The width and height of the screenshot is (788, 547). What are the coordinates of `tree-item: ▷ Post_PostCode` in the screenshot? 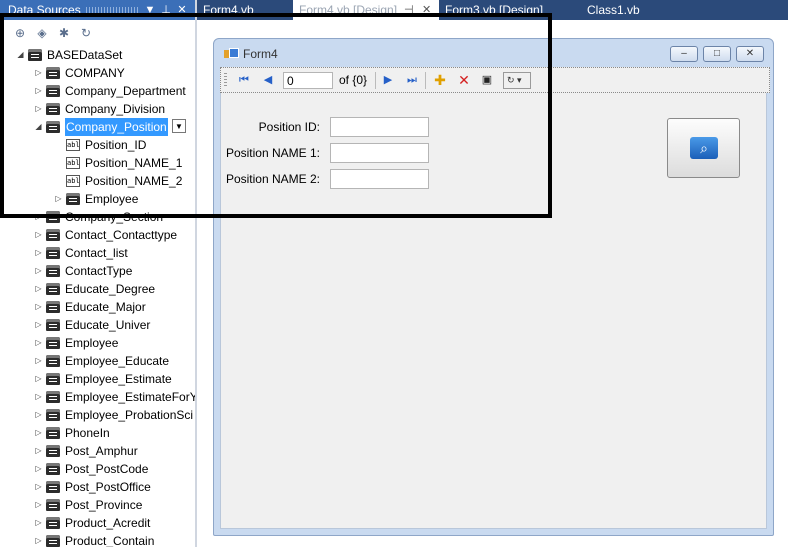 It's located at (97, 469).